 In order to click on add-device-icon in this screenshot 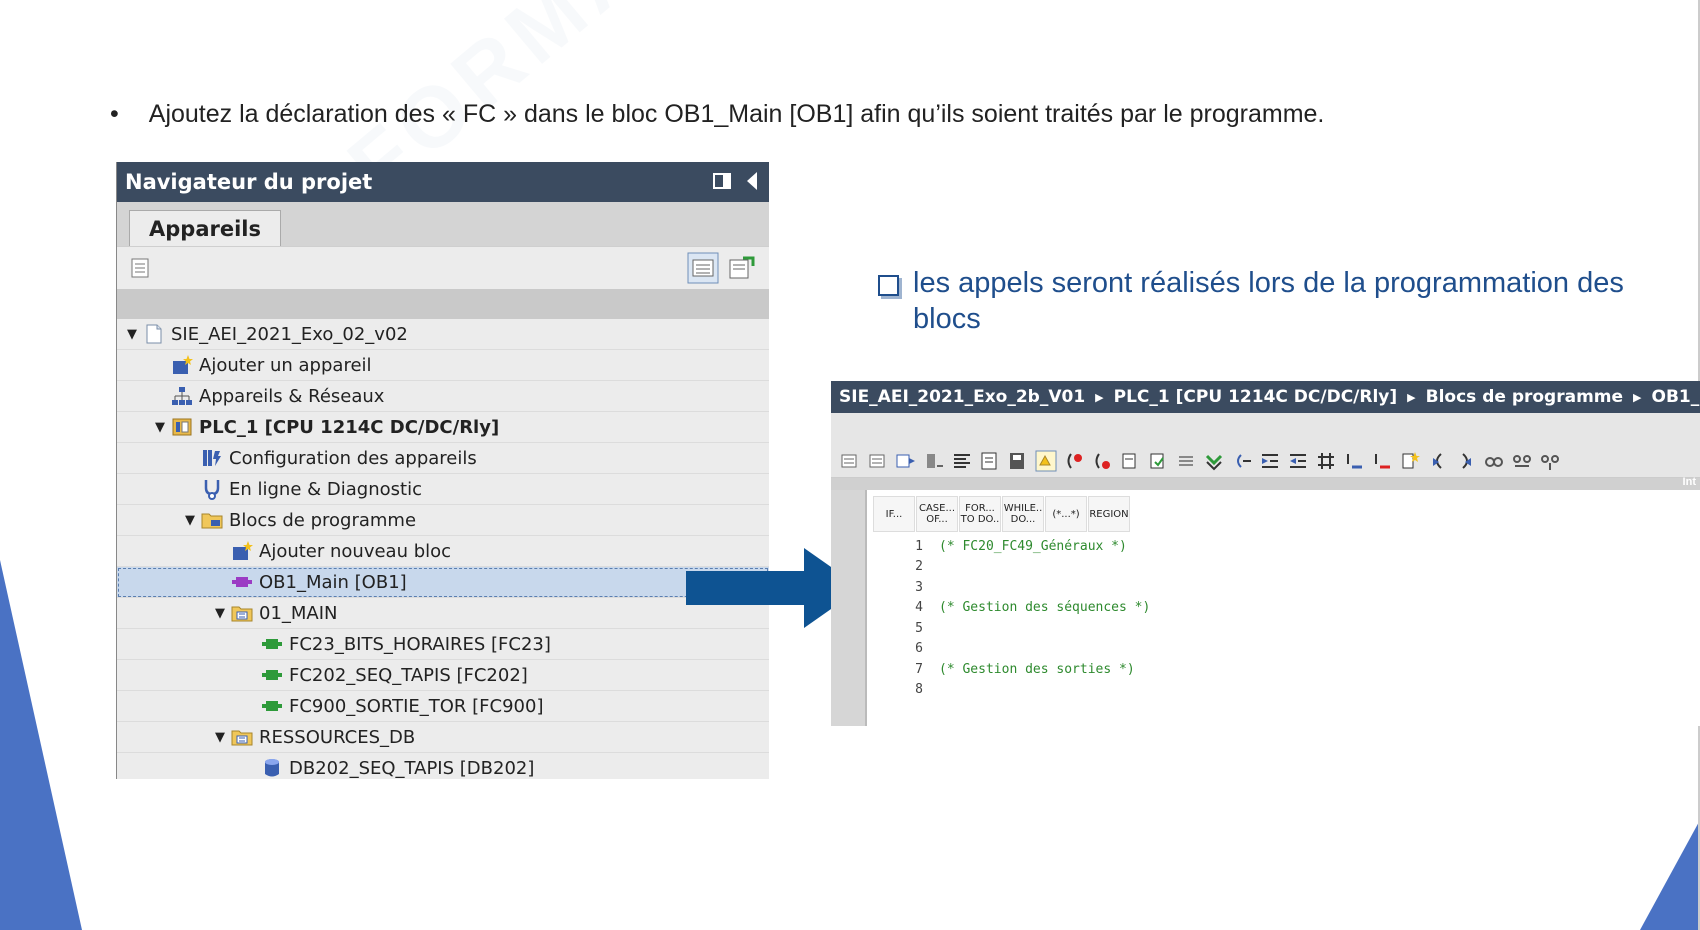, I will do `click(183, 364)`.